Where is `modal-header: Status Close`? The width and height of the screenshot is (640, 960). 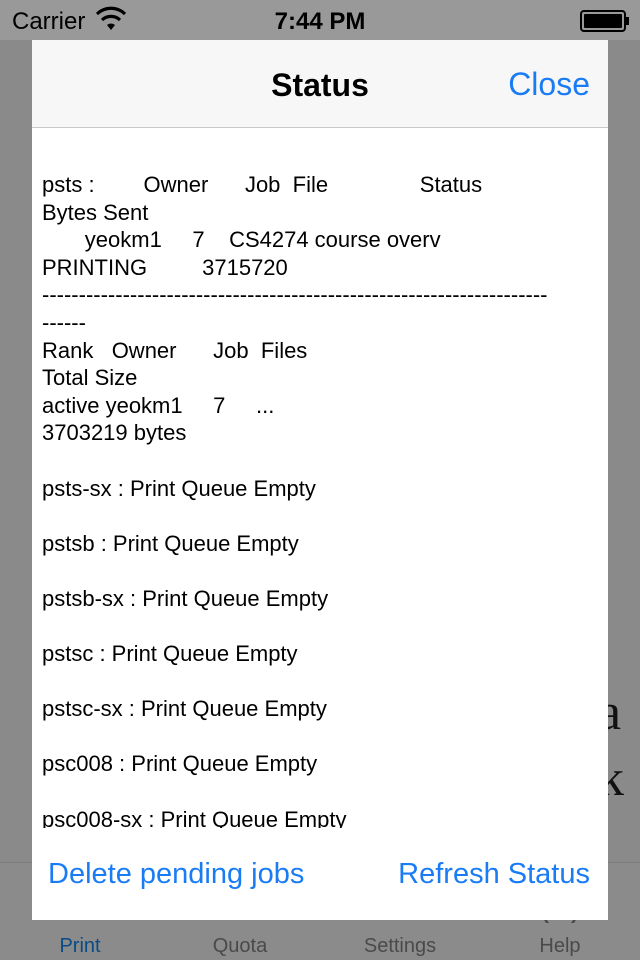
modal-header: Status Close is located at coordinates (320, 84).